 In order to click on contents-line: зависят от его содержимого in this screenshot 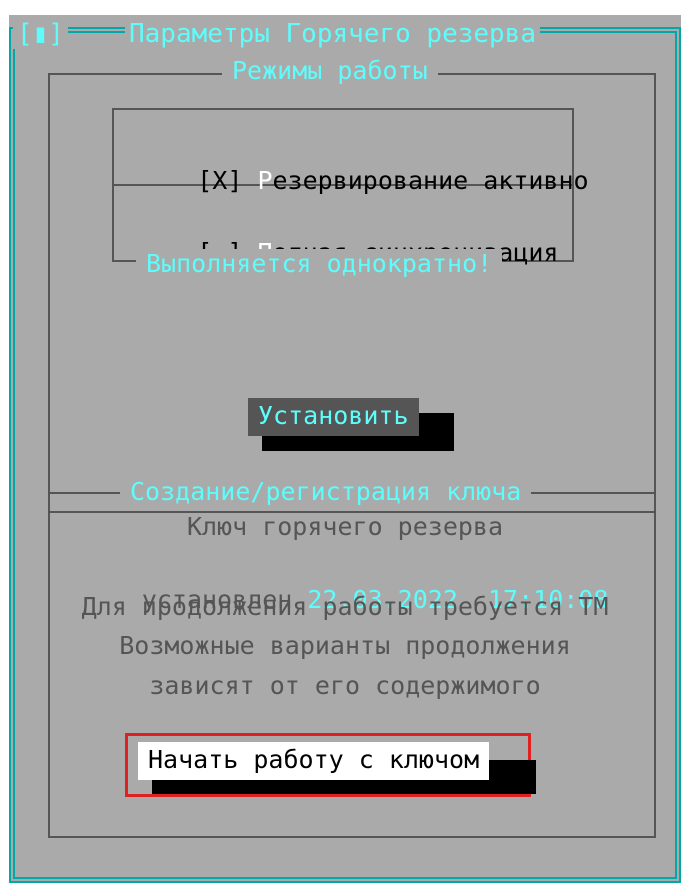, I will do `click(345, 685)`.